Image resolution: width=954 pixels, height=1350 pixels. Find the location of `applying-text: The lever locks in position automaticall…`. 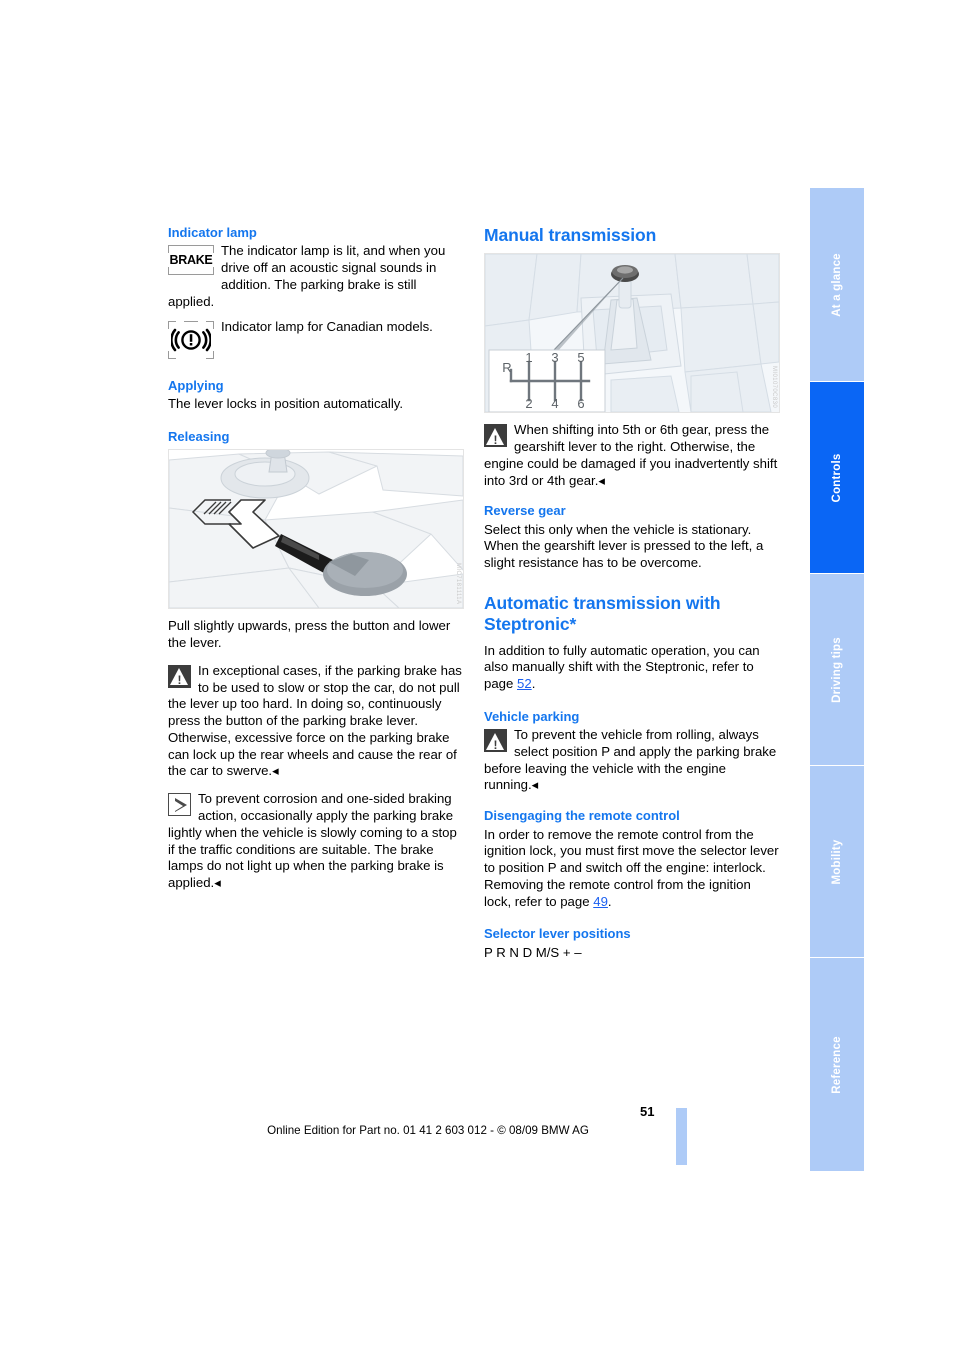

applying-text: The lever locks in position automaticall… is located at coordinates (286, 404).